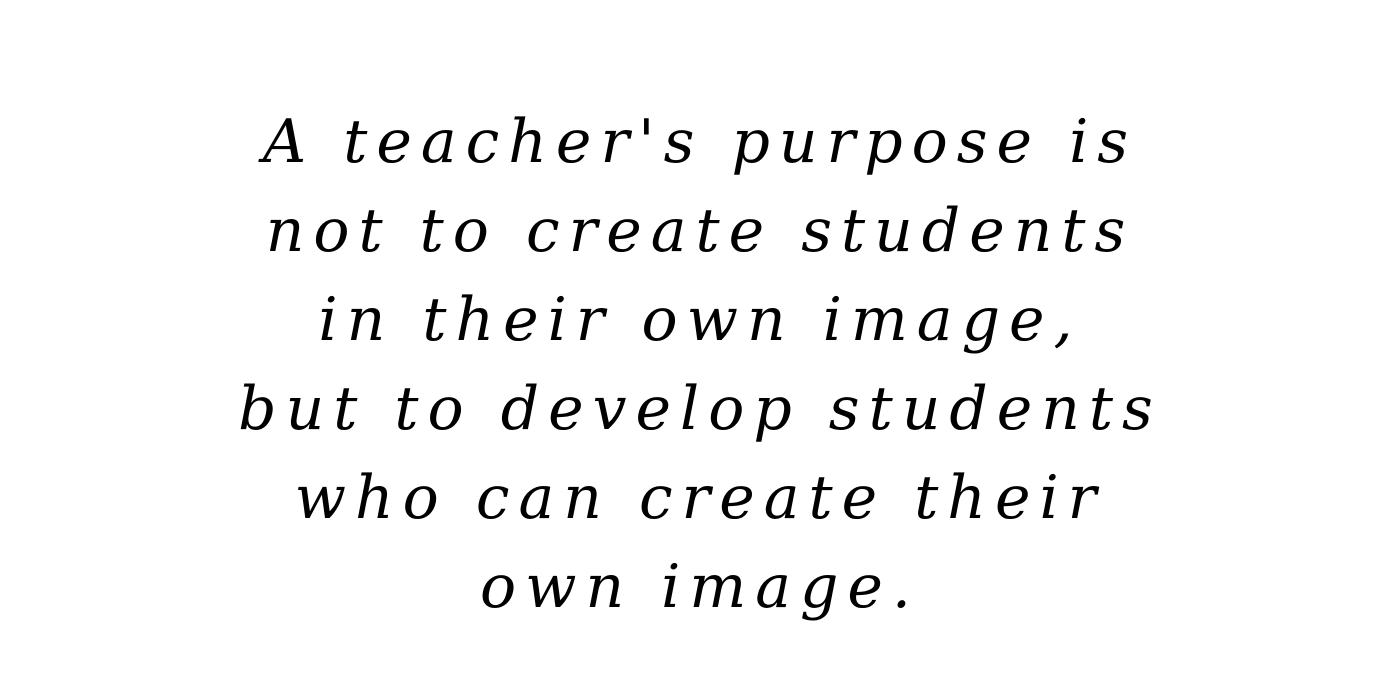  Describe the element at coordinates (700, 498) in the screenshot. I see `quote-line-5: who can create their` at that location.